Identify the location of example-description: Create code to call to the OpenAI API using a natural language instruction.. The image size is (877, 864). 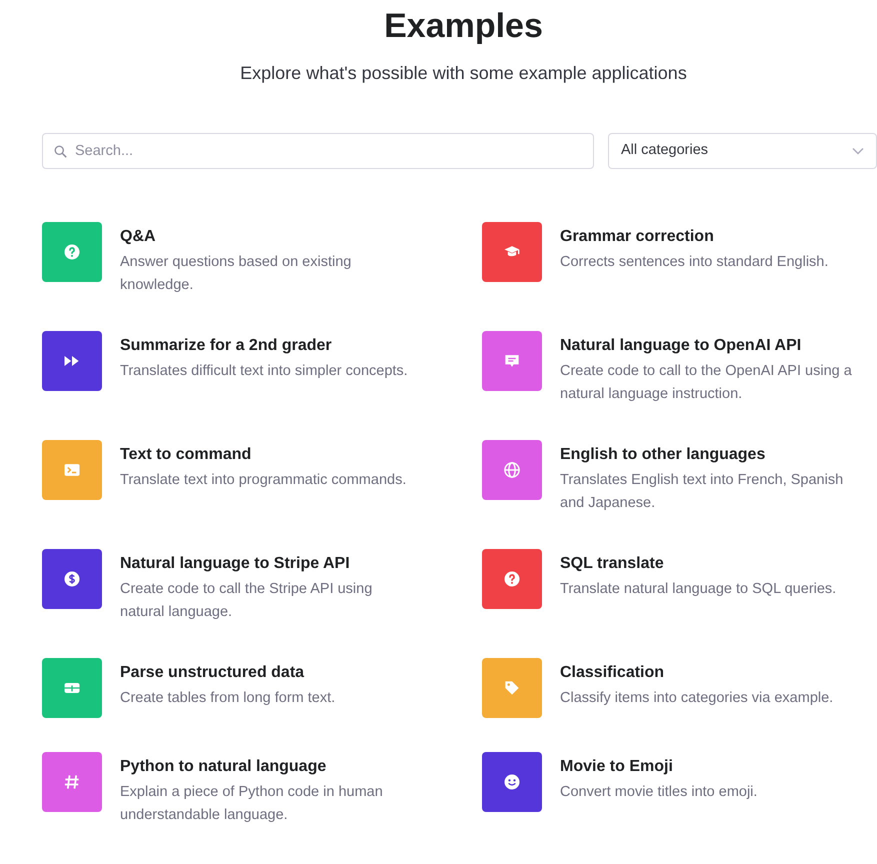
(706, 383).